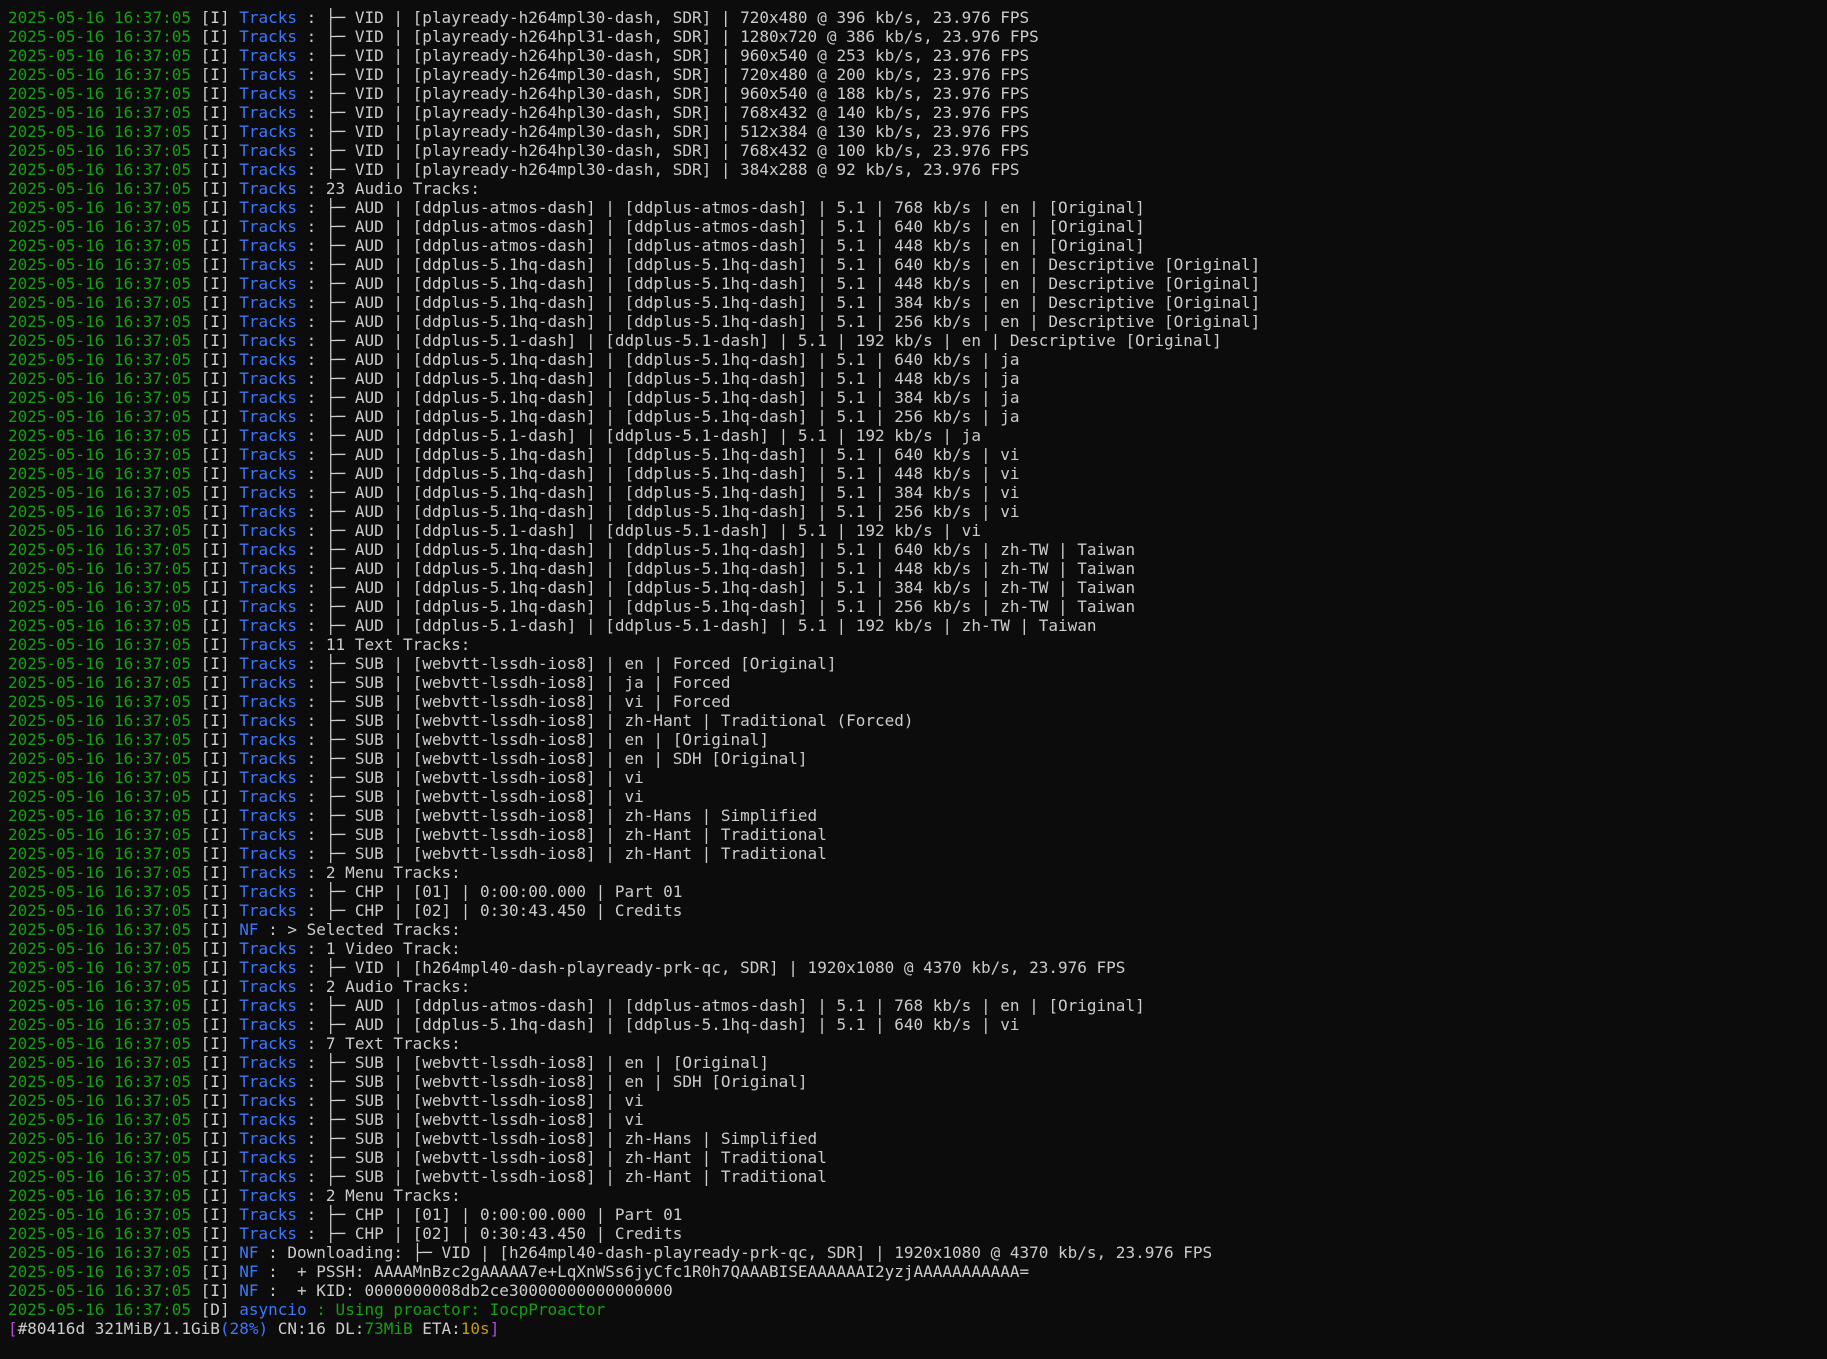 The height and width of the screenshot is (1359, 1827). Describe the element at coordinates (379, 1043) in the screenshot. I see `log-message: : 7 Text Tracks:` at that location.